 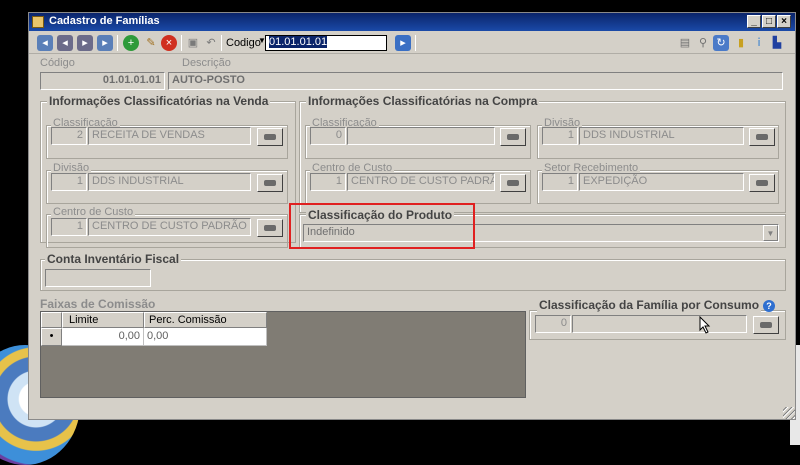 I want to click on window-title: Cadastro de Famílias, so click(x=104, y=21).